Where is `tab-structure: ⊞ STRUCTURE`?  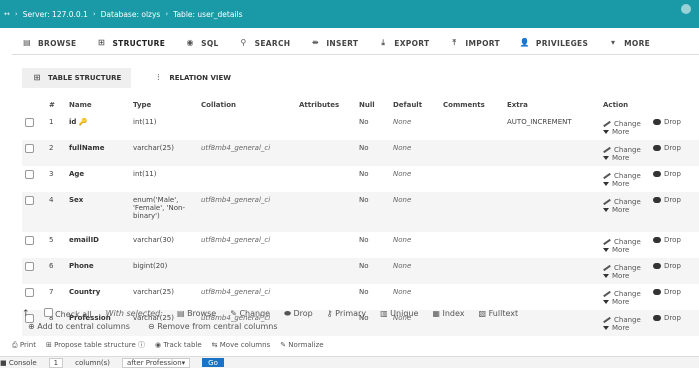 tab-structure: ⊞ STRUCTURE is located at coordinates (130, 43).